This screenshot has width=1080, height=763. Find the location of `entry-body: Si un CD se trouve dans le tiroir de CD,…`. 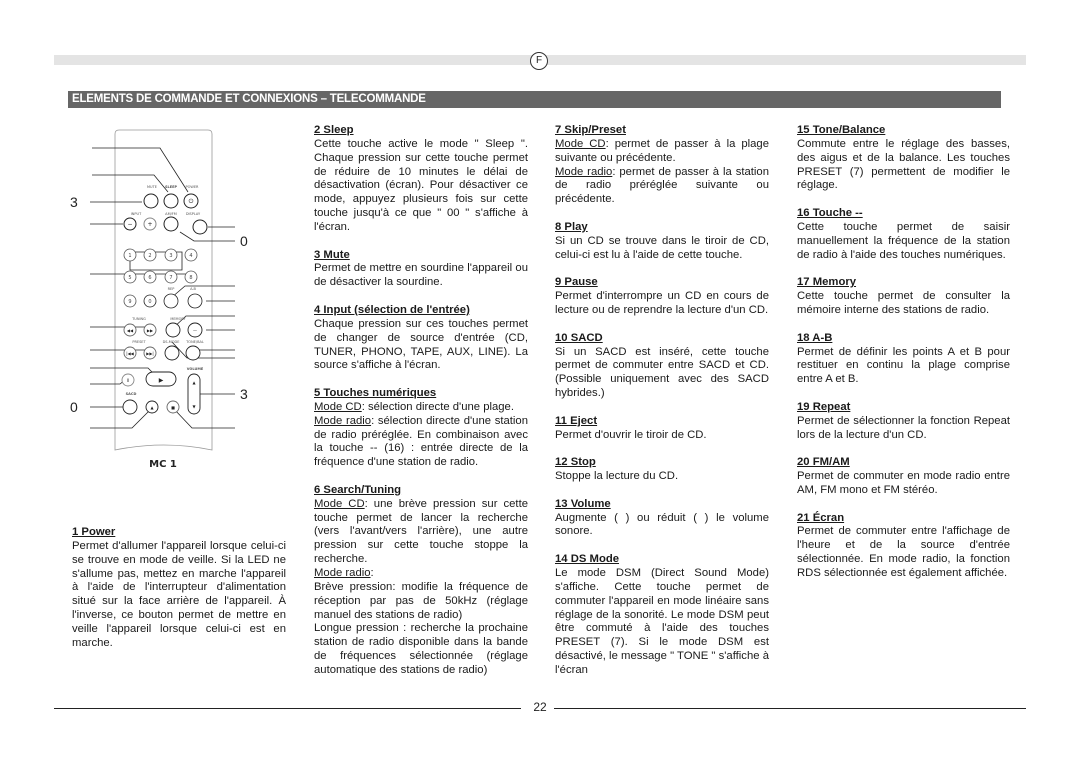

entry-body: Si un CD se trouve dans le tiroir de CD,… is located at coordinates (662, 247).